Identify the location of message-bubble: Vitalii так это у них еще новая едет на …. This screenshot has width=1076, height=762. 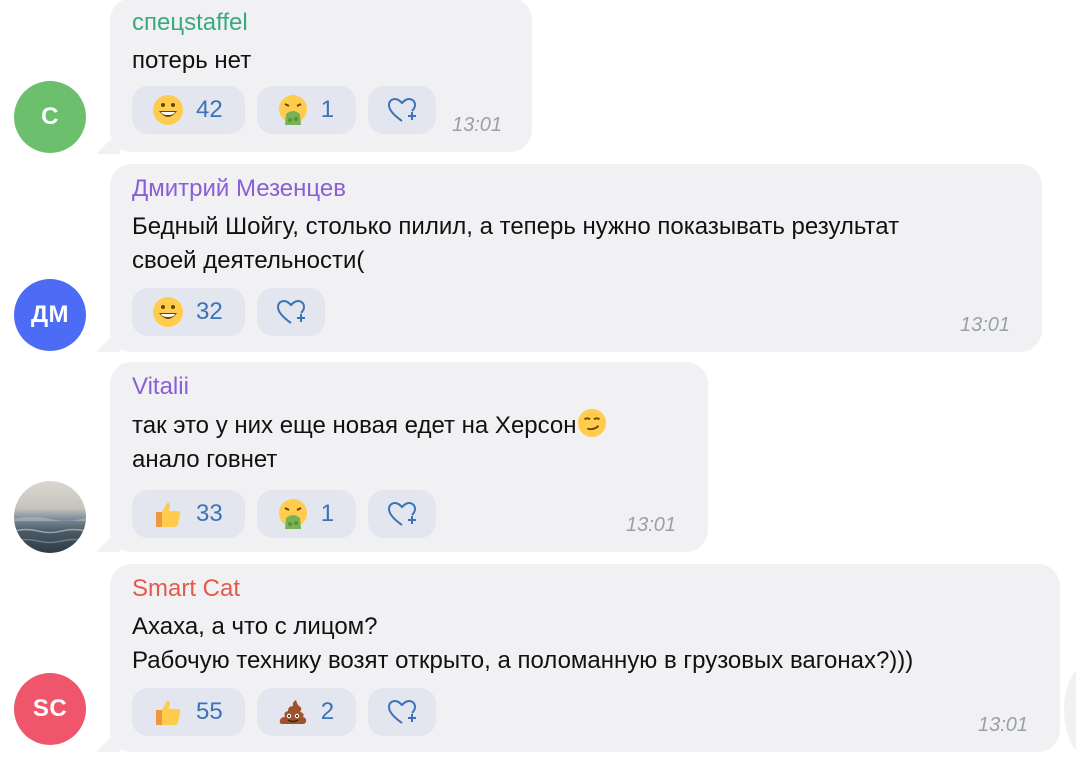
(409, 457).